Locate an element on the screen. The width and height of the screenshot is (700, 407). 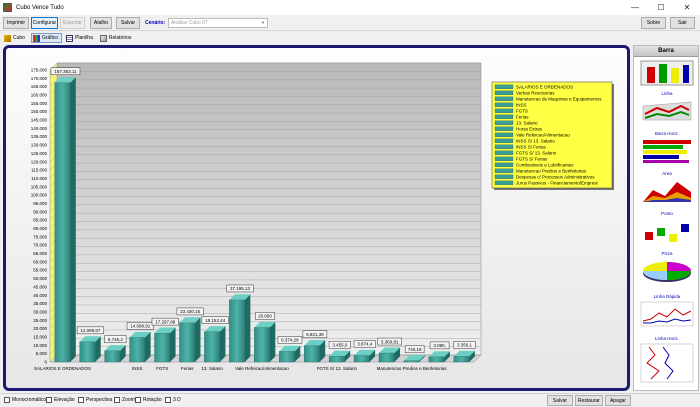
chart-type-pizza: Pizza is located at coordinates (667, 268).